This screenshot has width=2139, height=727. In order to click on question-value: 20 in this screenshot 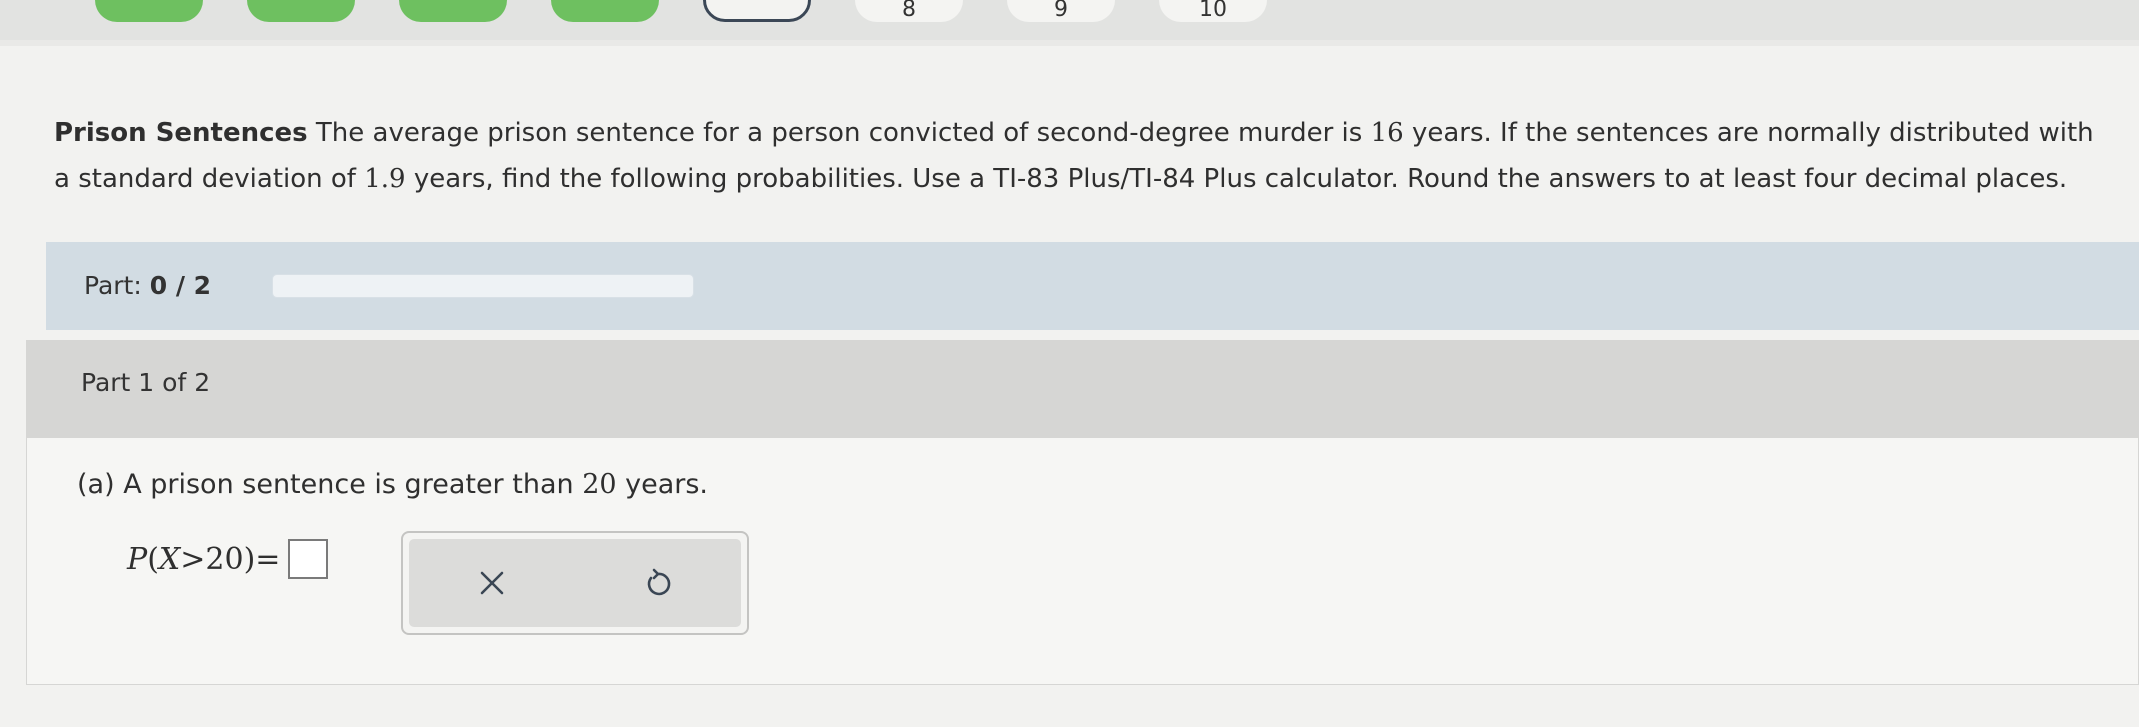, I will do `click(599, 484)`.